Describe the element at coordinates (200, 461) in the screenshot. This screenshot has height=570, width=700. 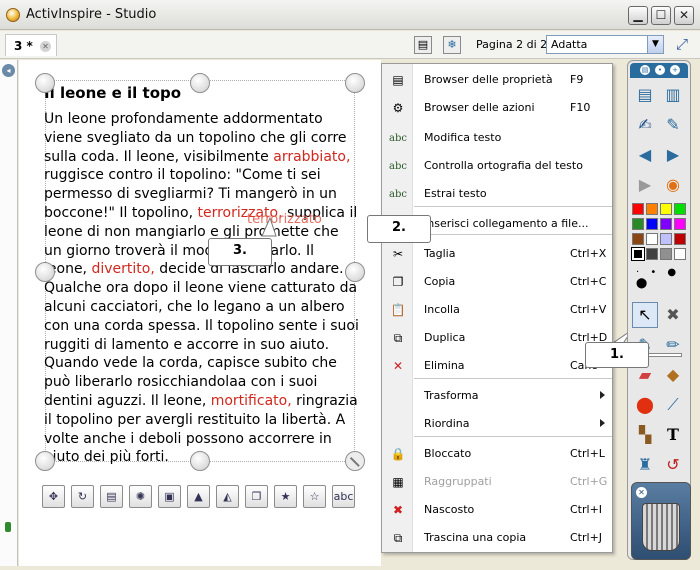
I see `resize-handle-bottom` at that location.